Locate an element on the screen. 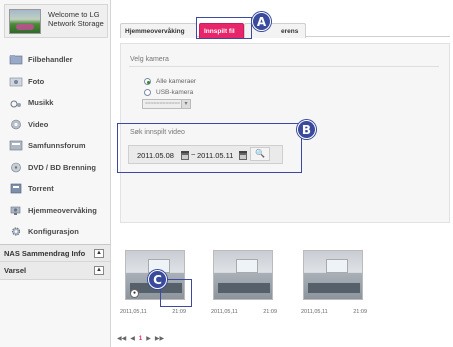  config-icon is located at coordinates (15, 232).